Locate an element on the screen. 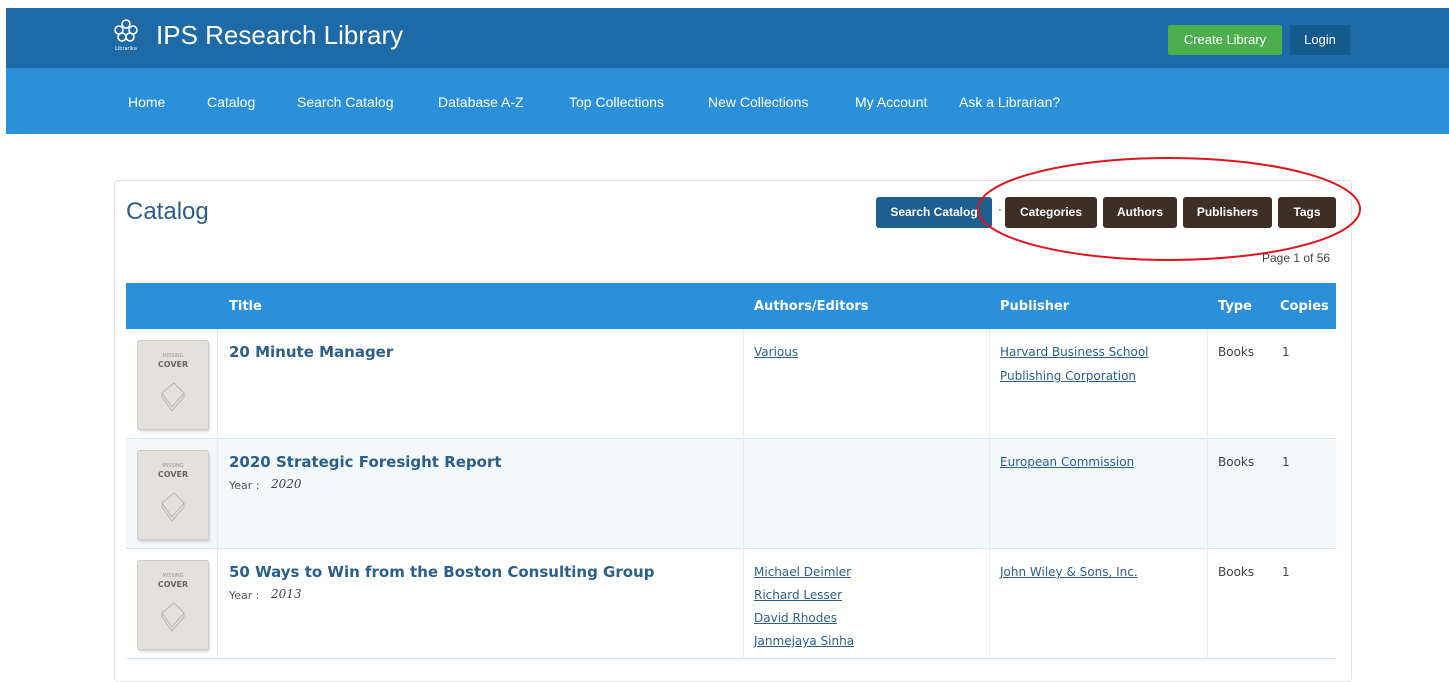  login-button: Login is located at coordinates (1320, 40).